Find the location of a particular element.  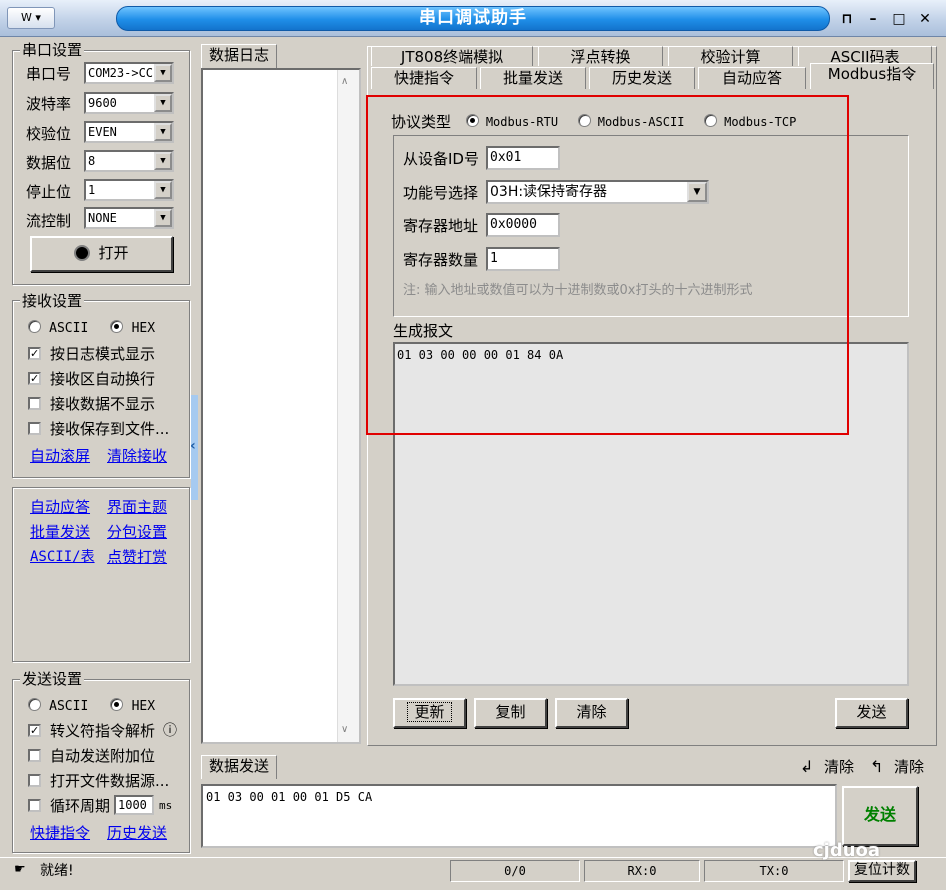

batch-send-link: 批量发送 is located at coordinates (60, 532).